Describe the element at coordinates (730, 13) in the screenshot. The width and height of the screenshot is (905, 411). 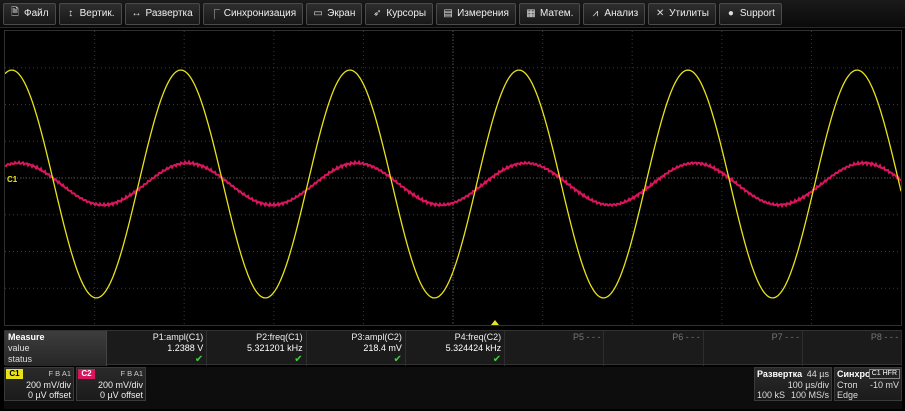
I see `info-icon: ●` at that location.